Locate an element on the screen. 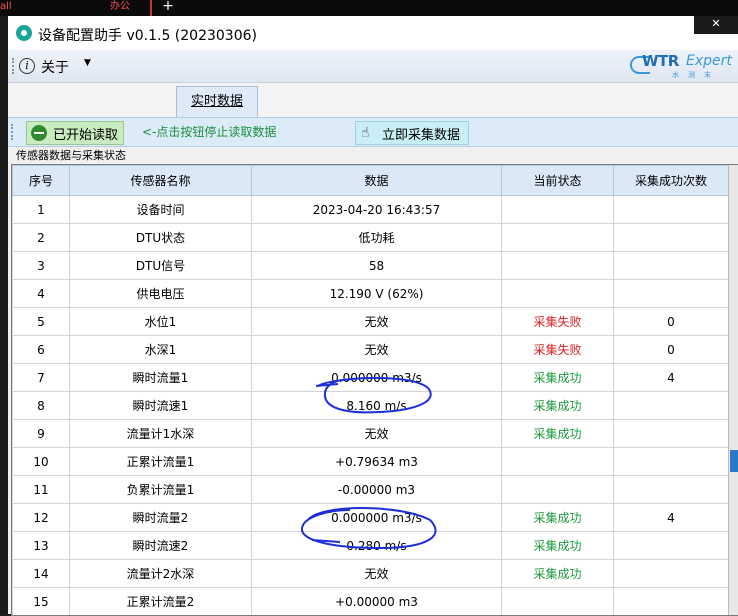  table-row: 9流量计1水深无效采集成功 is located at coordinates (371, 434).